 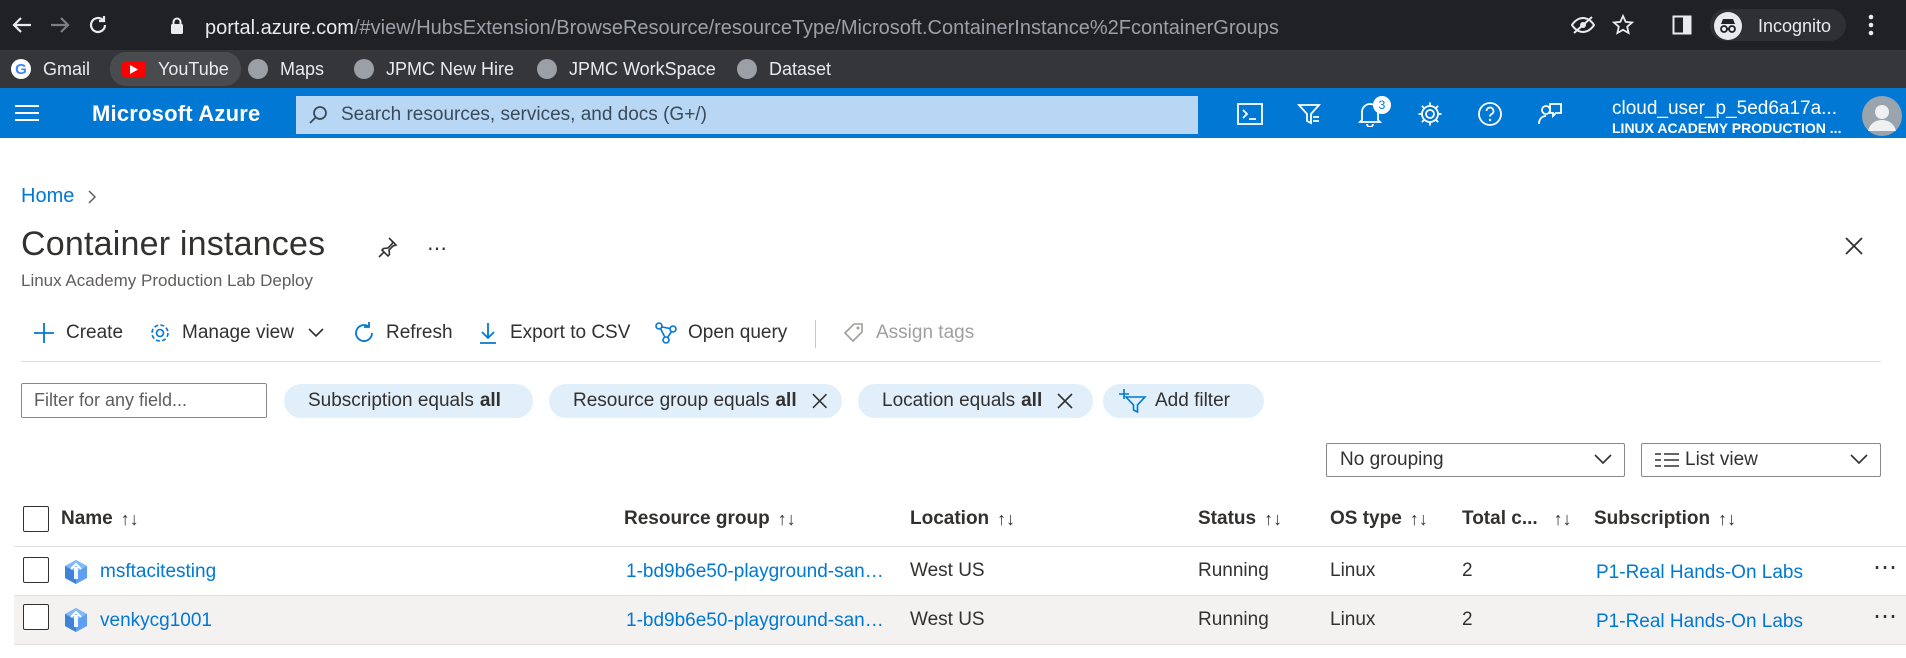 What do you see at coordinates (286, 69) in the screenshot?
I see `bookmark-maps: Maps` at bounding box center [286, 69].